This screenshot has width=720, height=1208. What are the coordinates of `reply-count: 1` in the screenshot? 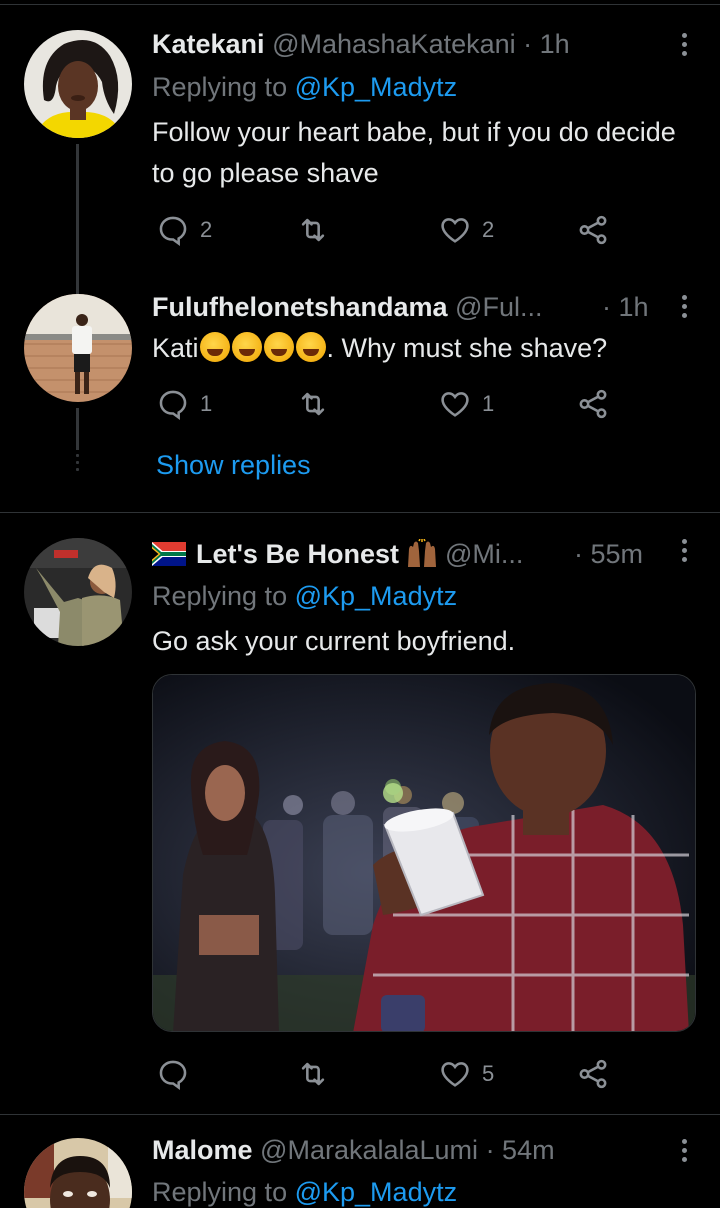 It's located at (206, 403).